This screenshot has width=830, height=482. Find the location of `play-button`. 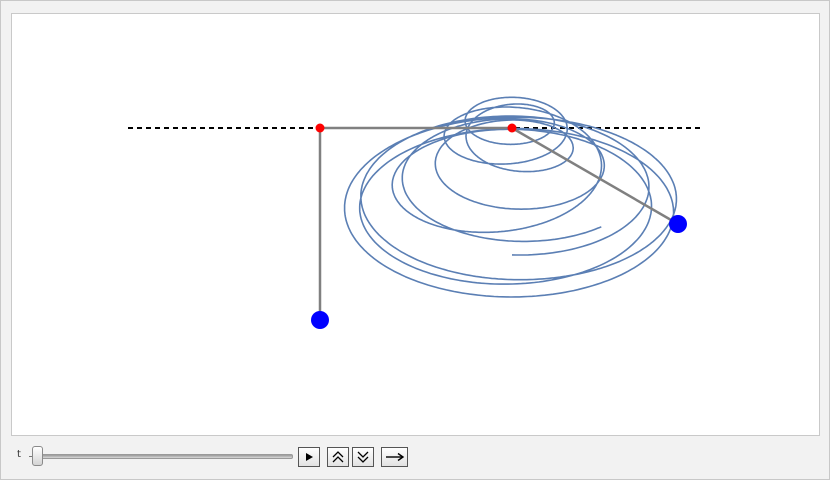

play-button is located at coordinates (309, 457).